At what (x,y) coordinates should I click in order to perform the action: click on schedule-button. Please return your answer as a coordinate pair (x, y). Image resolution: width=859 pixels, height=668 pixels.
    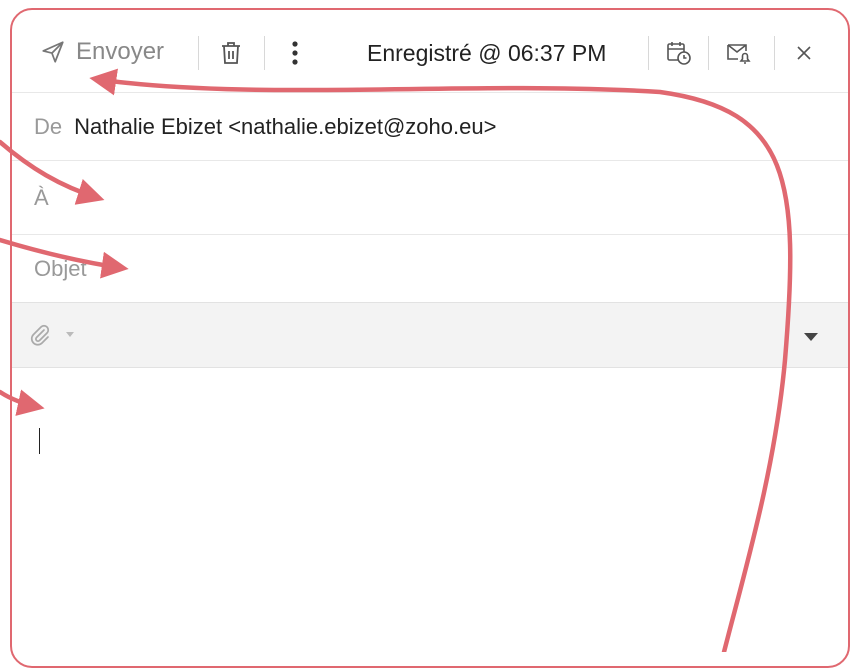
    Looking at the image, I should click on (679, 53).